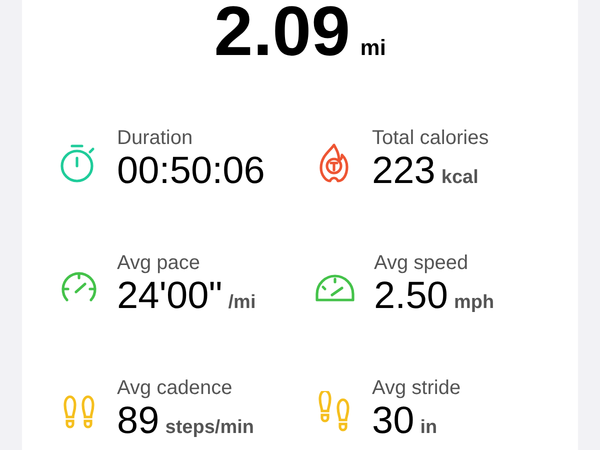 The width and height of the screenshot is (600, 450). What do you see at coordinates (416, 388) in the screenshot?
I see `stat-label: Avg stride` at bounding box center [416, 388].